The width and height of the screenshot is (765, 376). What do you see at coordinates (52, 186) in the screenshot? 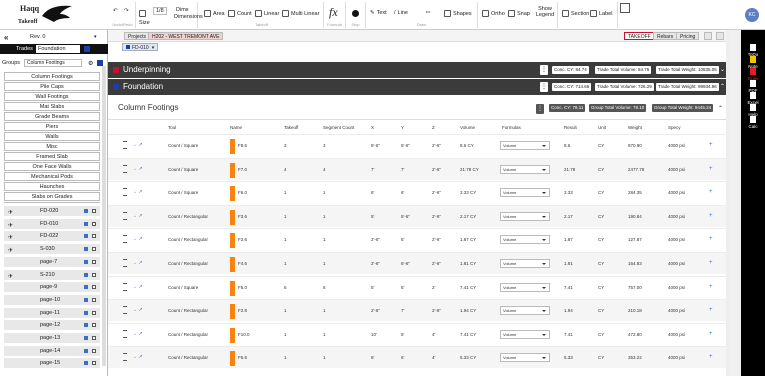
I see `group-item: Haunches` at bounding box center [52, 186].